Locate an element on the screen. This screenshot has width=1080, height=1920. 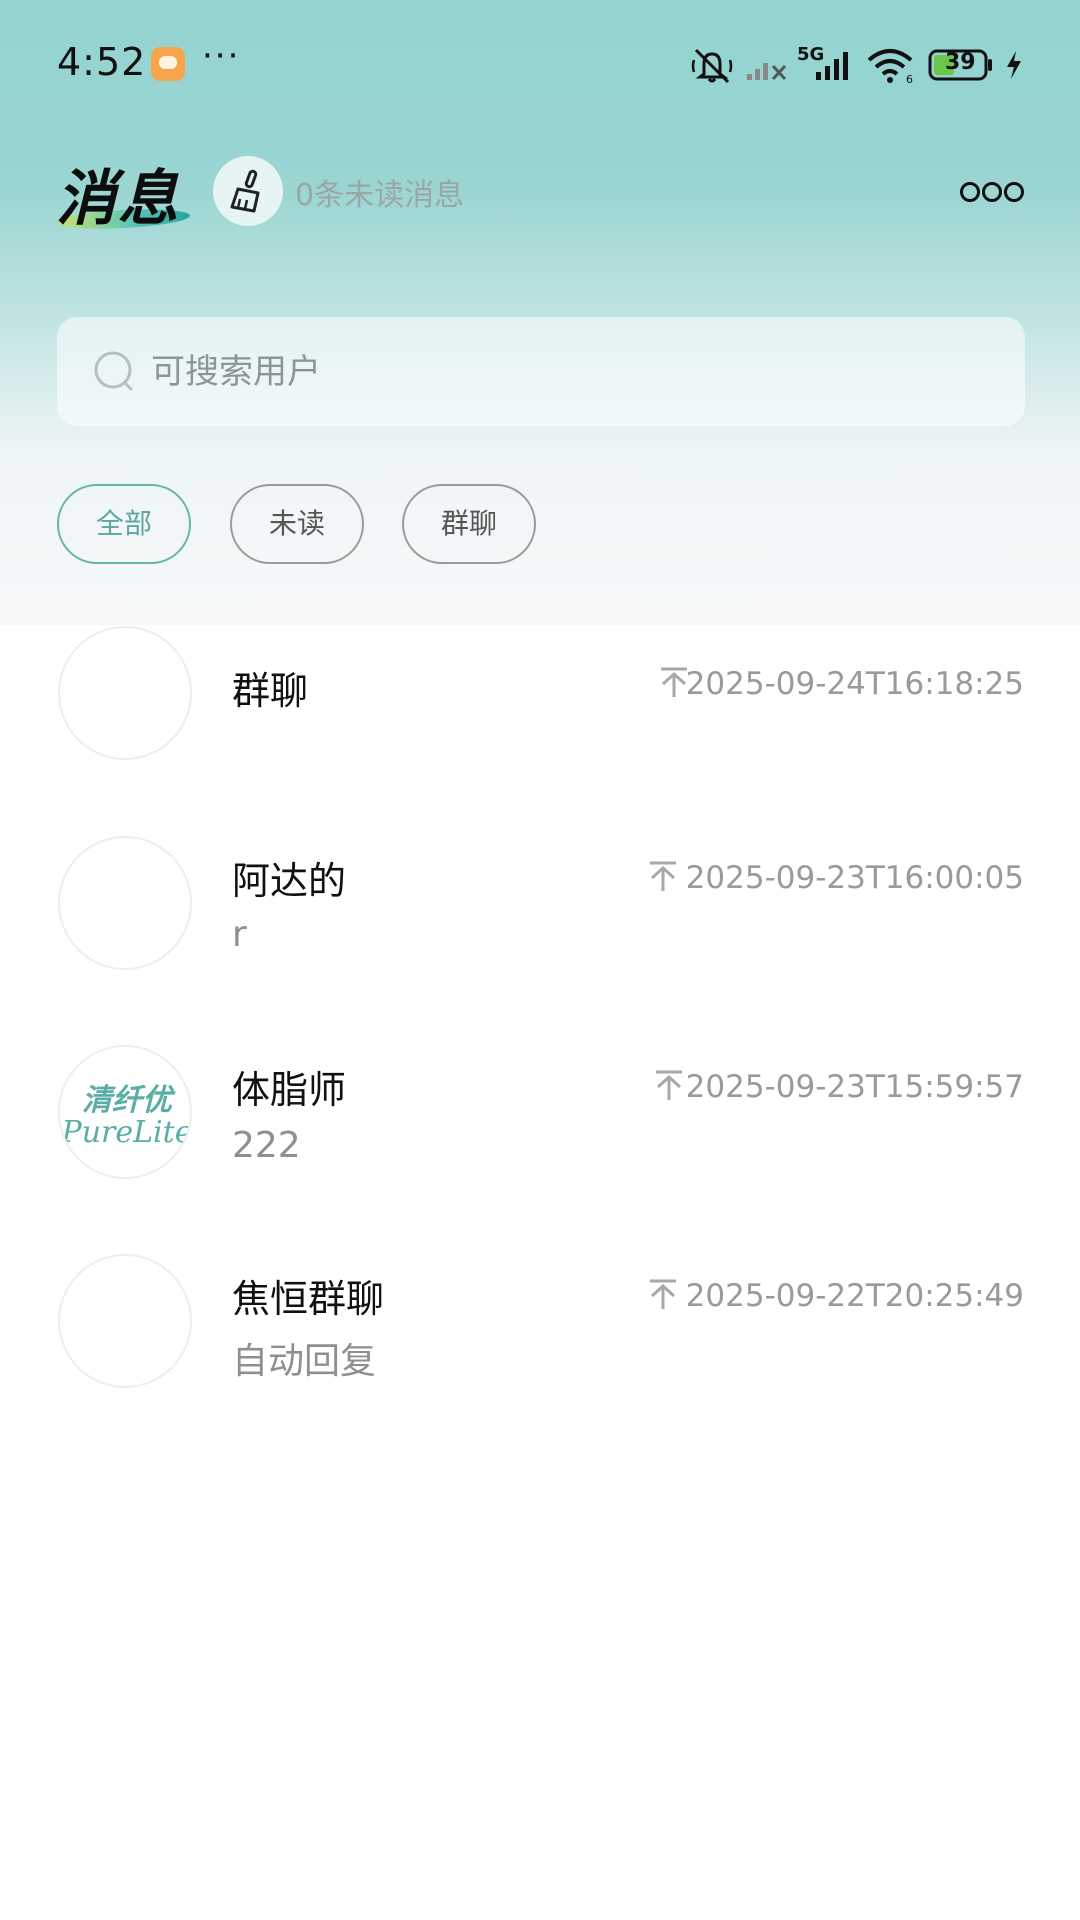
signal-5g-icon is located at coordinates (832, 66).